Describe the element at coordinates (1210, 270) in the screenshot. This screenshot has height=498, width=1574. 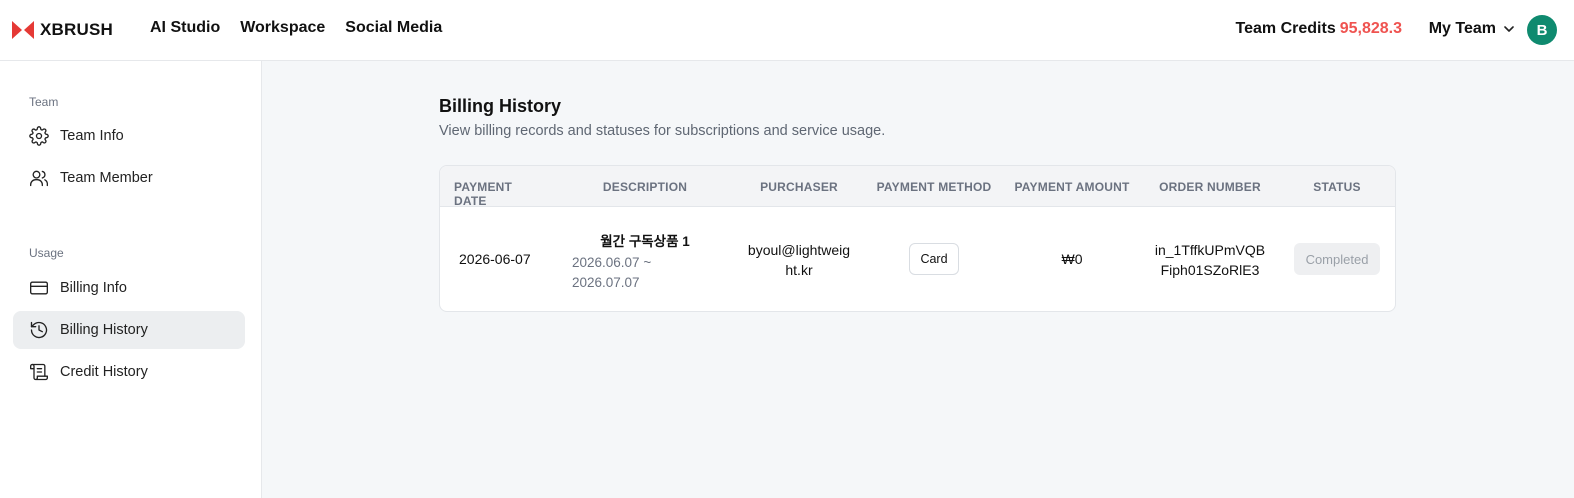
I see `order-number-line2: Fiph01SZoRlE3` at that location.